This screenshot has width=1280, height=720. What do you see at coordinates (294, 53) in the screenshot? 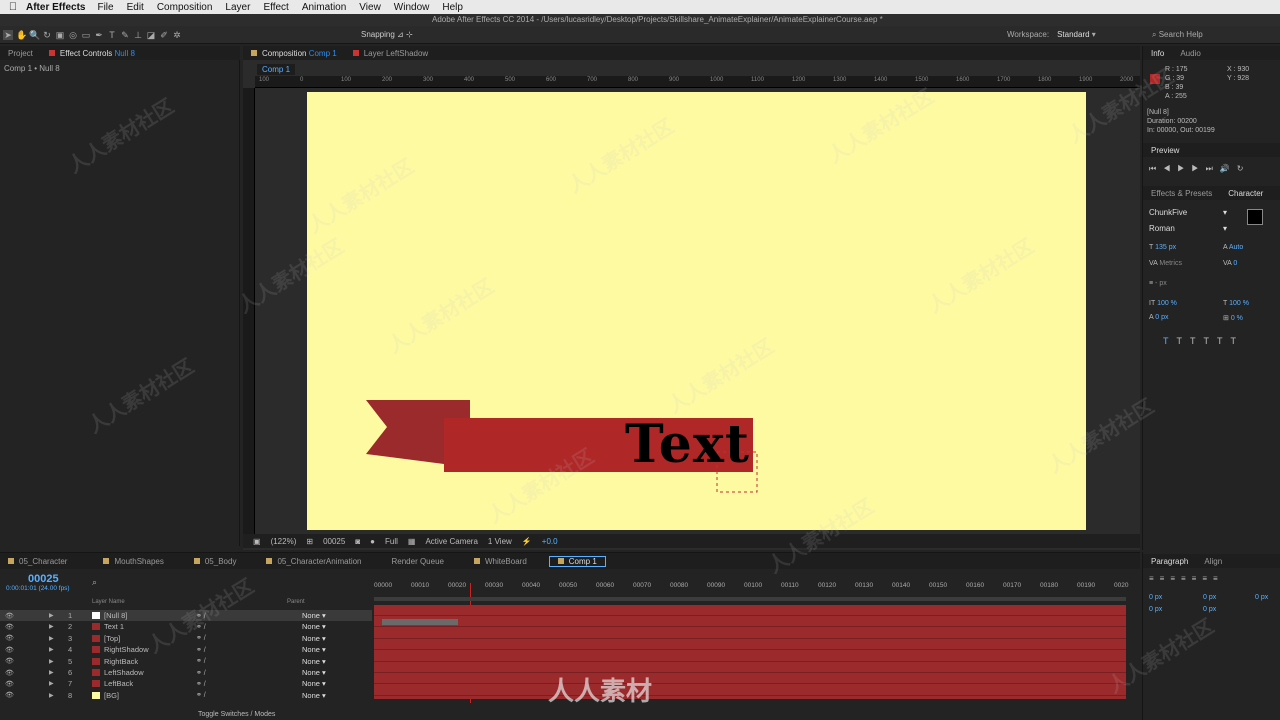
I see `tab-composition: Composition Comp 1` at bounding box center [294, 53].